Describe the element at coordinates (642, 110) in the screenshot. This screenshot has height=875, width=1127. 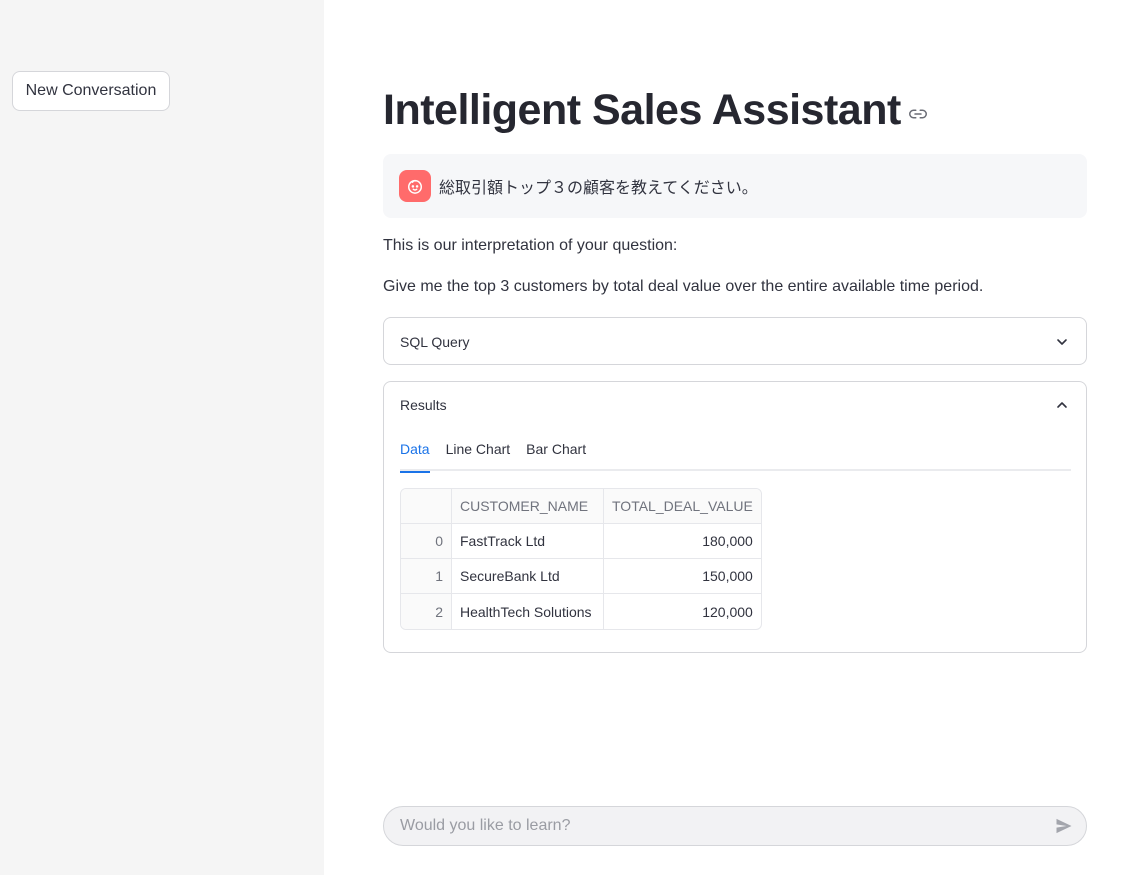
I see `page-title-text: Intelligent Sales Assistant` at that location.